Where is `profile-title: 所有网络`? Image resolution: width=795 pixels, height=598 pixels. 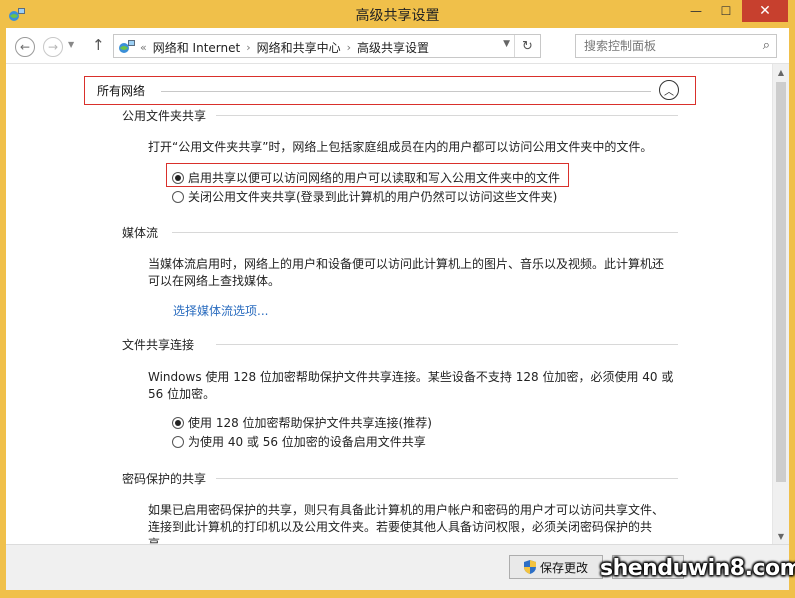
profile-title: 所有网络 is located at coordinates (121, 91).